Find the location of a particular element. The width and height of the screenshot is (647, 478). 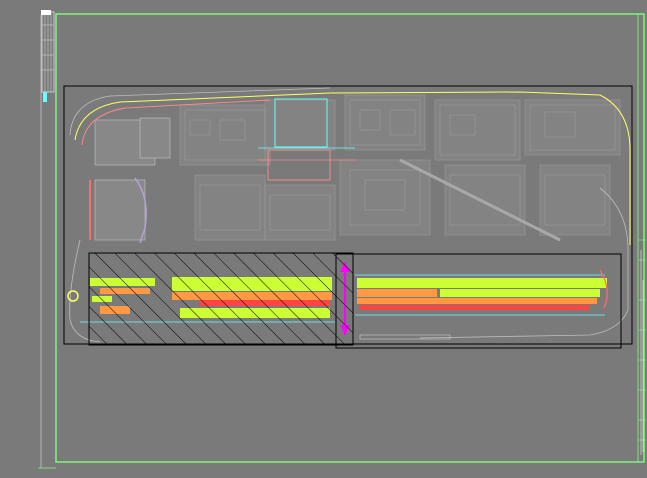

left-building-cluster is located at coordinates (130, 180).